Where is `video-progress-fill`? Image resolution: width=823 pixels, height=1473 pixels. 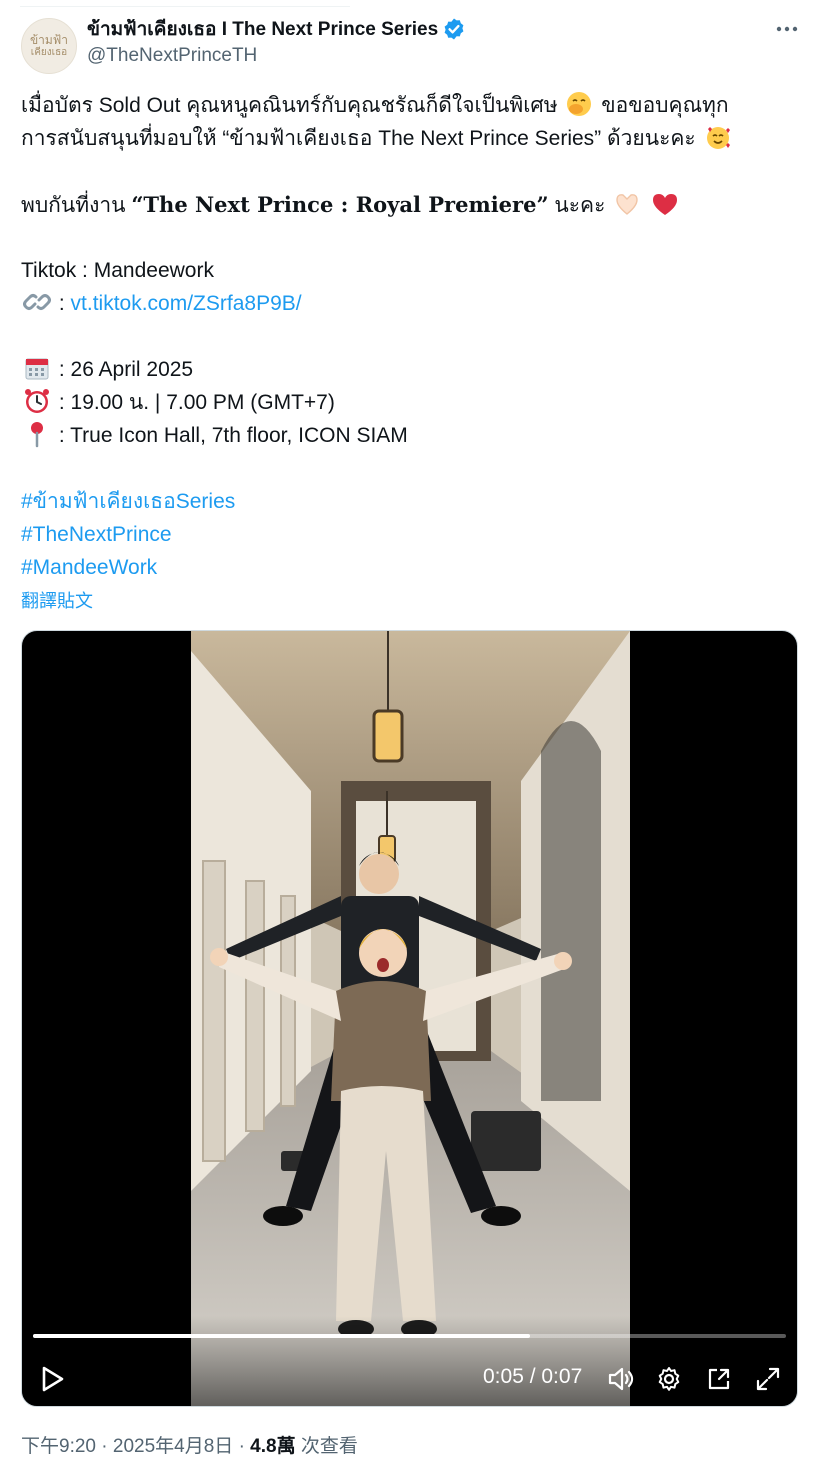 video-progress-fill is located at coordinates (281, 1336).